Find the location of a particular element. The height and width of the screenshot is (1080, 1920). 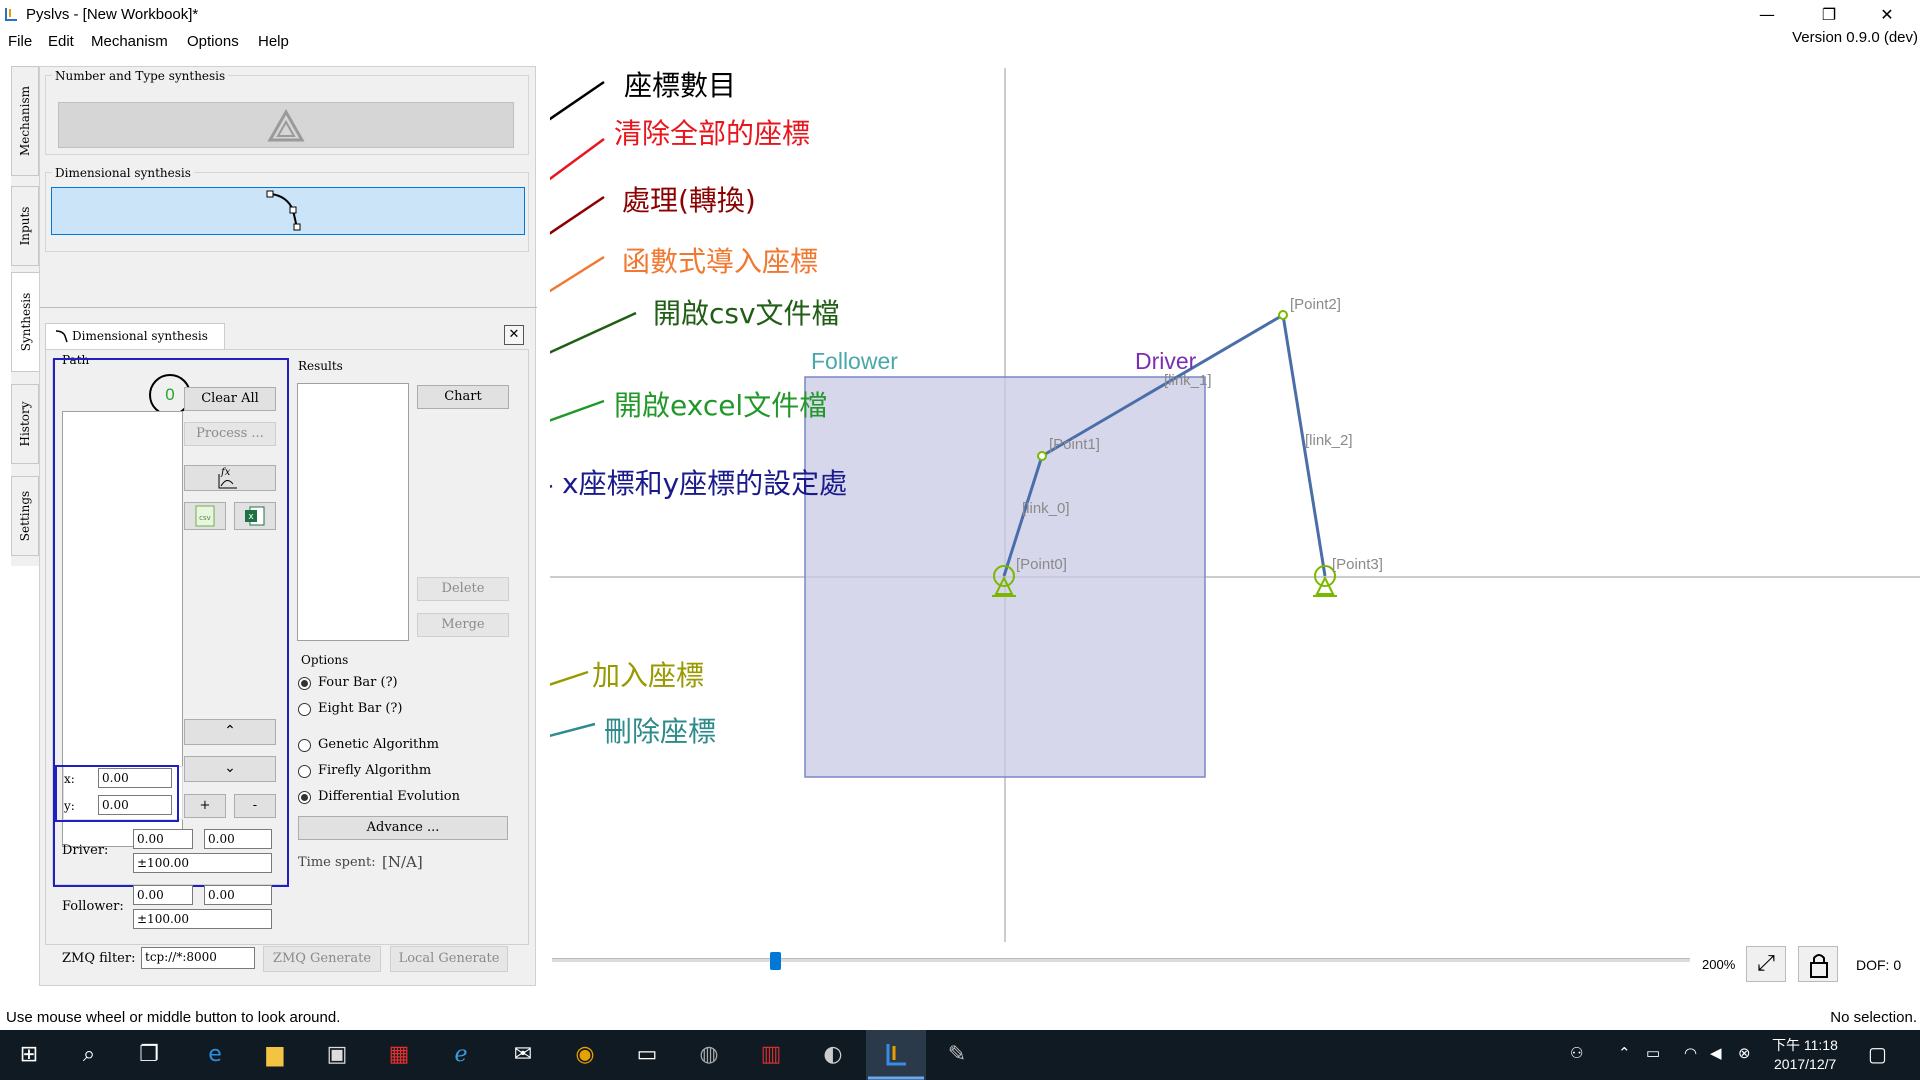

status-right: No selection. is located at coordinates (1873, 1017).